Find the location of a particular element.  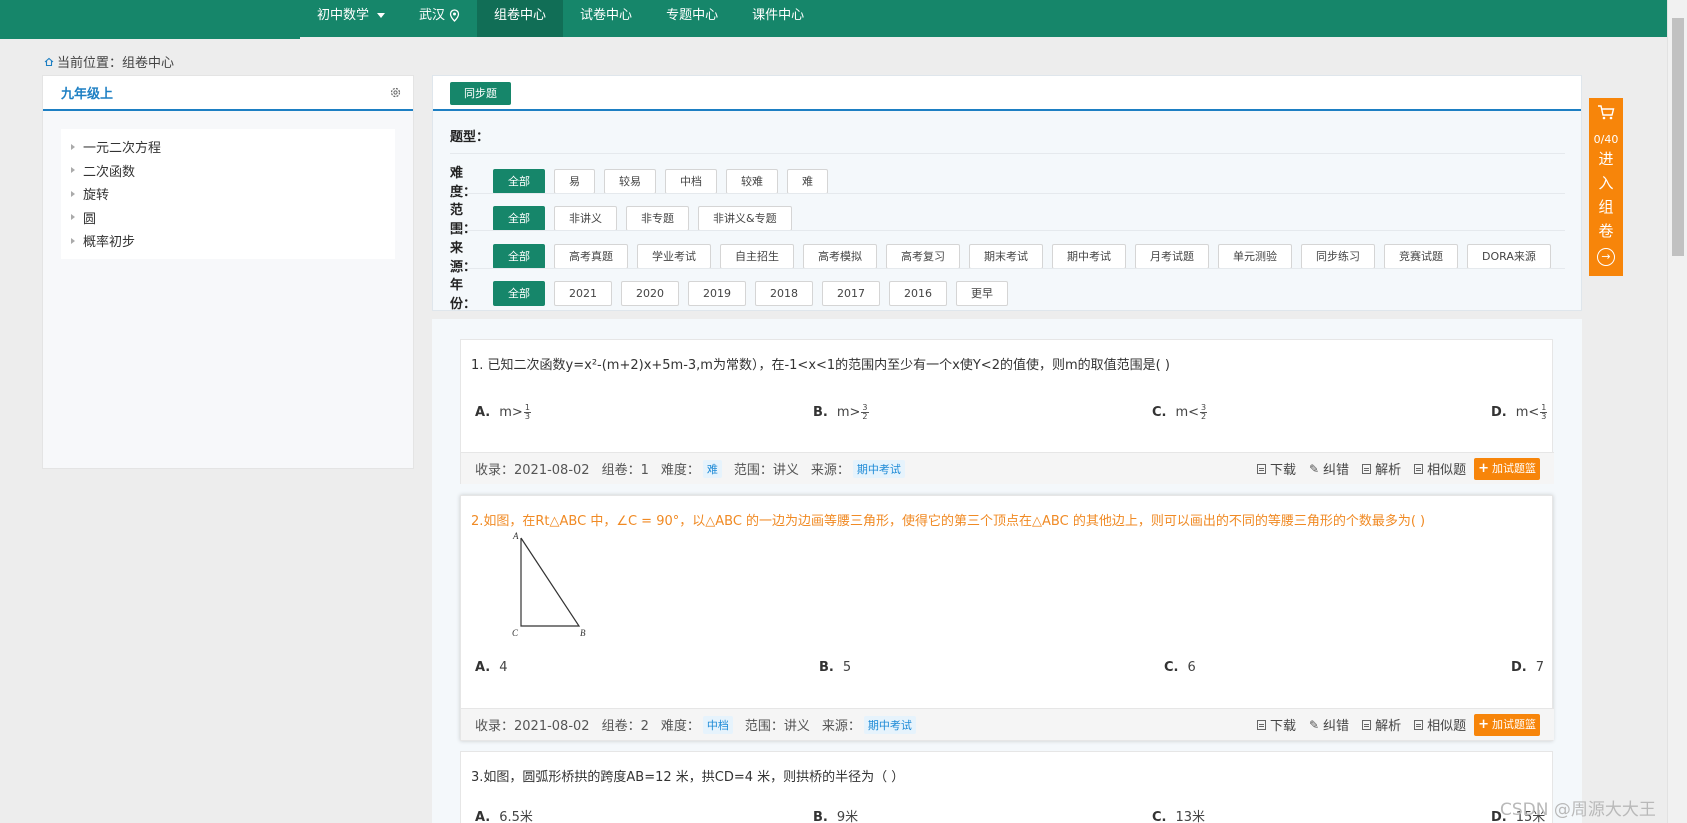

year-chip: 2018 is located at coordinates (784, 293).